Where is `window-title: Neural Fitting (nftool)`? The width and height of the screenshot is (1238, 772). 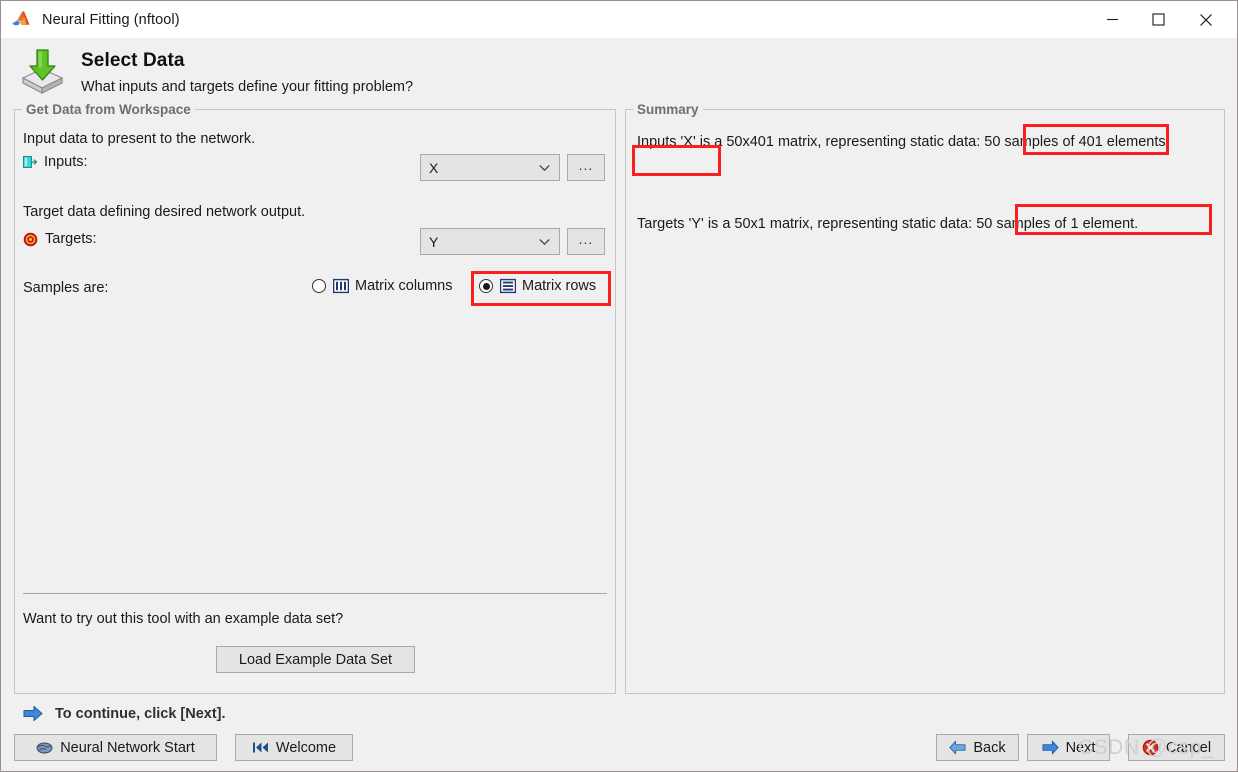
window-title: Neural Fitting (nftool) is located at coordinates (111, 19).